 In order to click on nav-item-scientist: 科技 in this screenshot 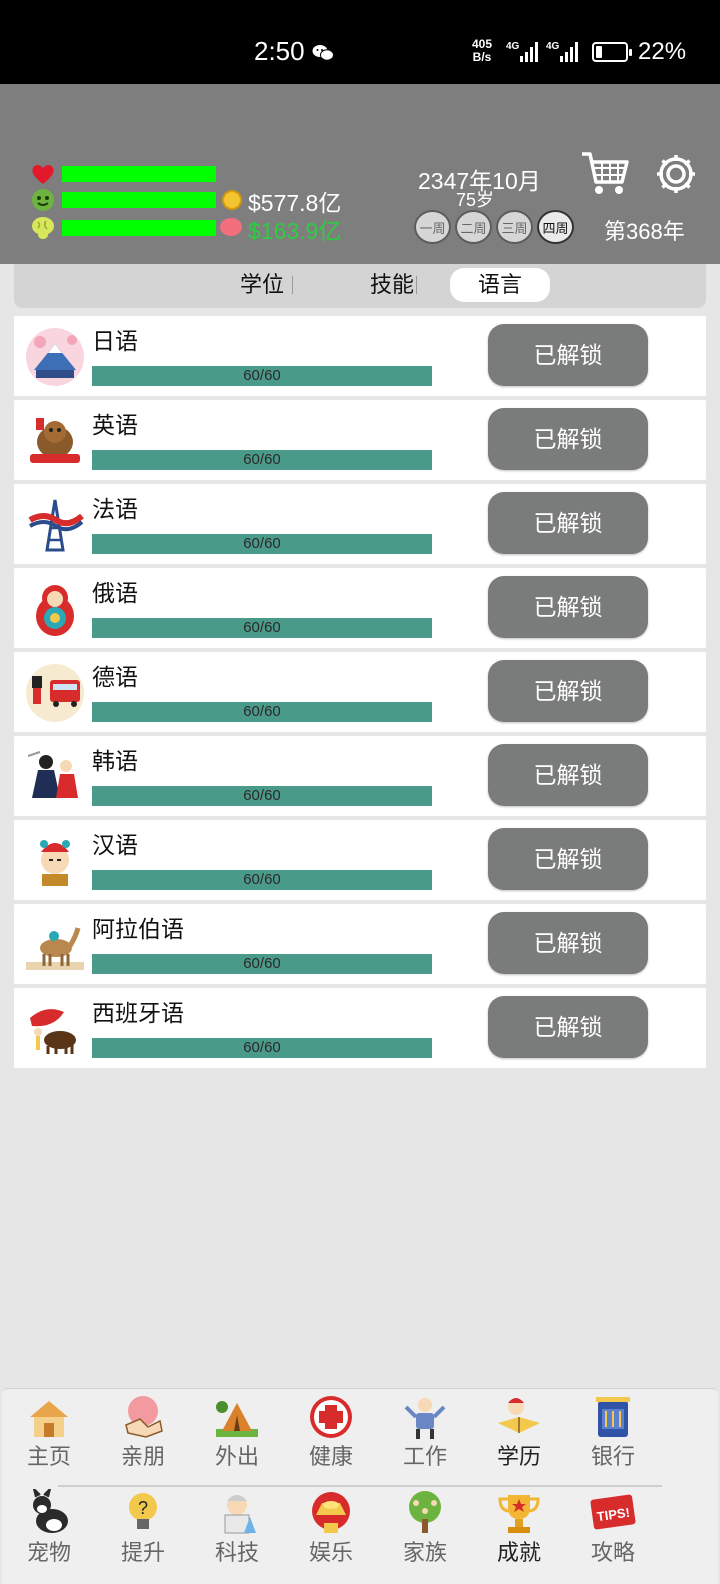, I will do `click(237, 1528)`.